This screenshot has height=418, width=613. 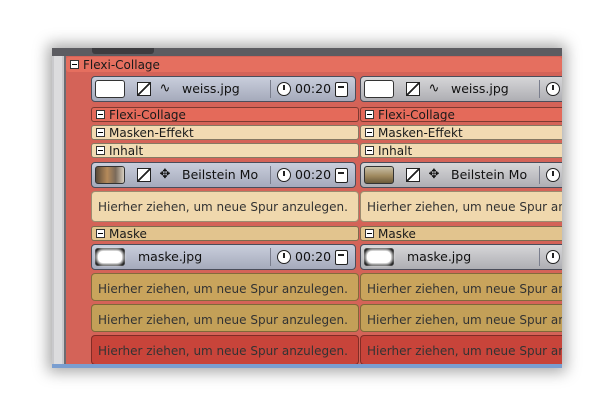 I want to click on top-clip-1: ∿ weiss.jpg 00:20, so click(x=223, y=89).